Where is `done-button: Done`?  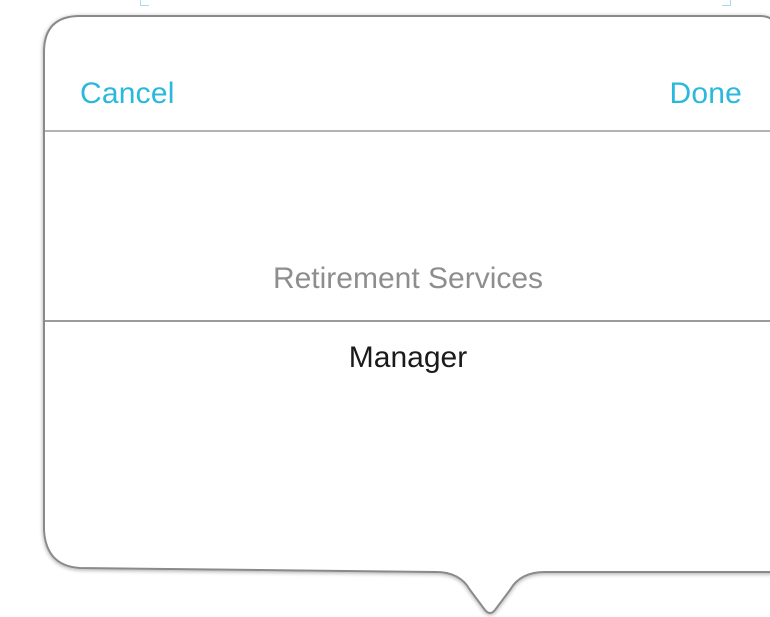 done-button: Done is located at coordinates (705, 94).